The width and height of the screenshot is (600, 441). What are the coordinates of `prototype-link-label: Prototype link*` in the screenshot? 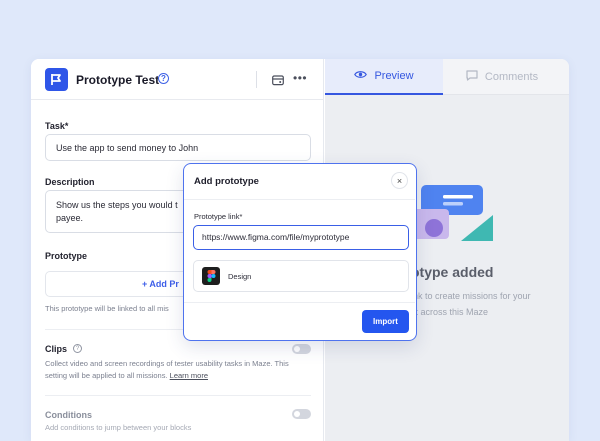 It's located at (218, 216).